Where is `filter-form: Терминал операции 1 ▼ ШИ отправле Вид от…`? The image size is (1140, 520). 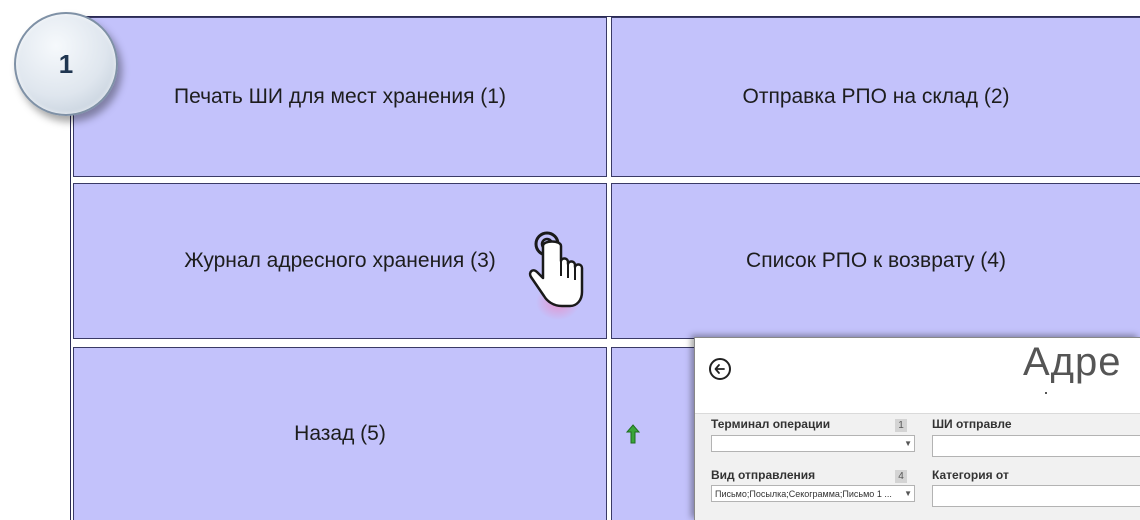 filter-form: Терминал операции 1 ▼ ШИ отправле Вид от… is located at coordinates (917, 466).